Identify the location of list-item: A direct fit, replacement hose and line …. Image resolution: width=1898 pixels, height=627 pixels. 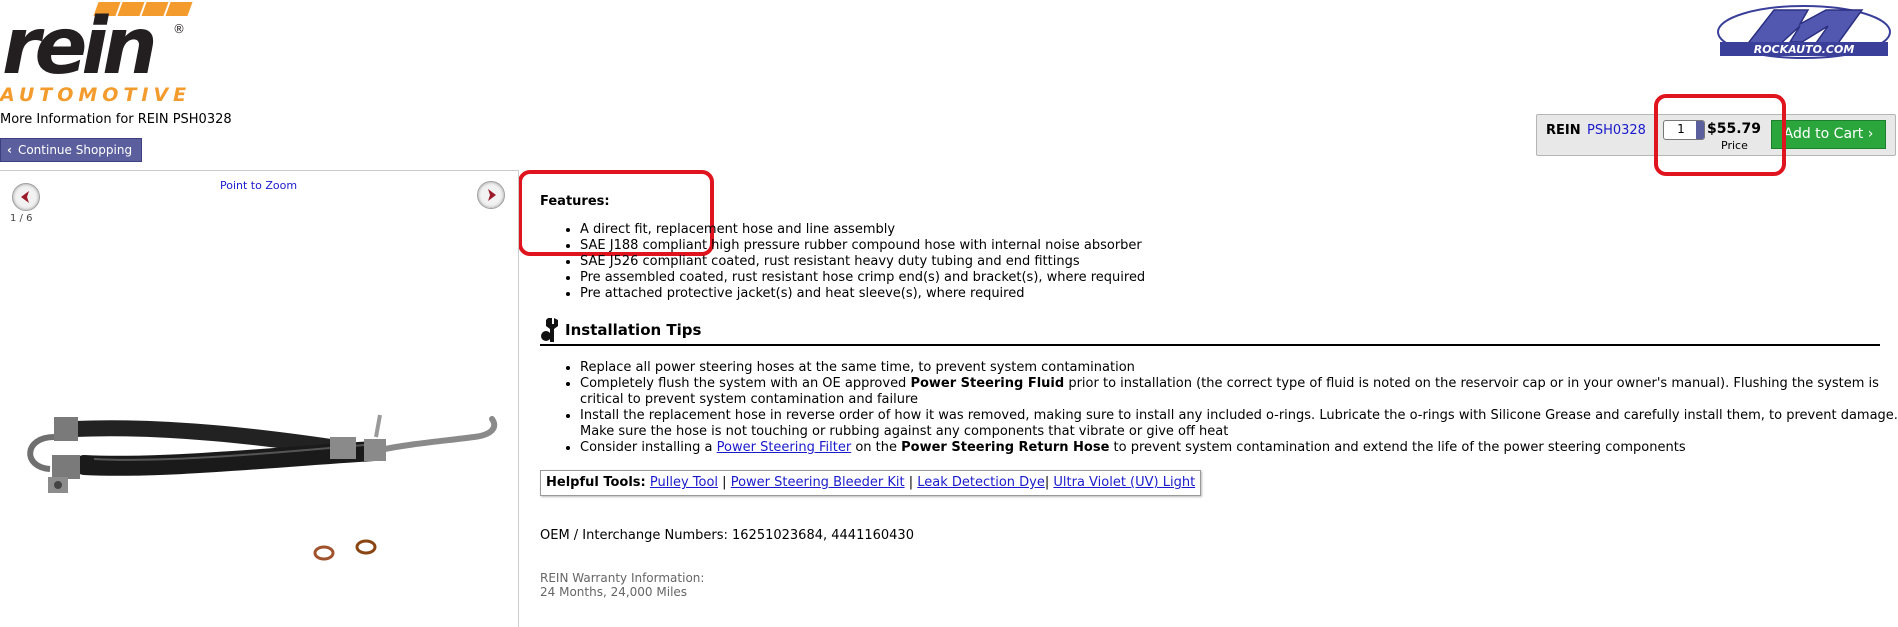
(862, 230).